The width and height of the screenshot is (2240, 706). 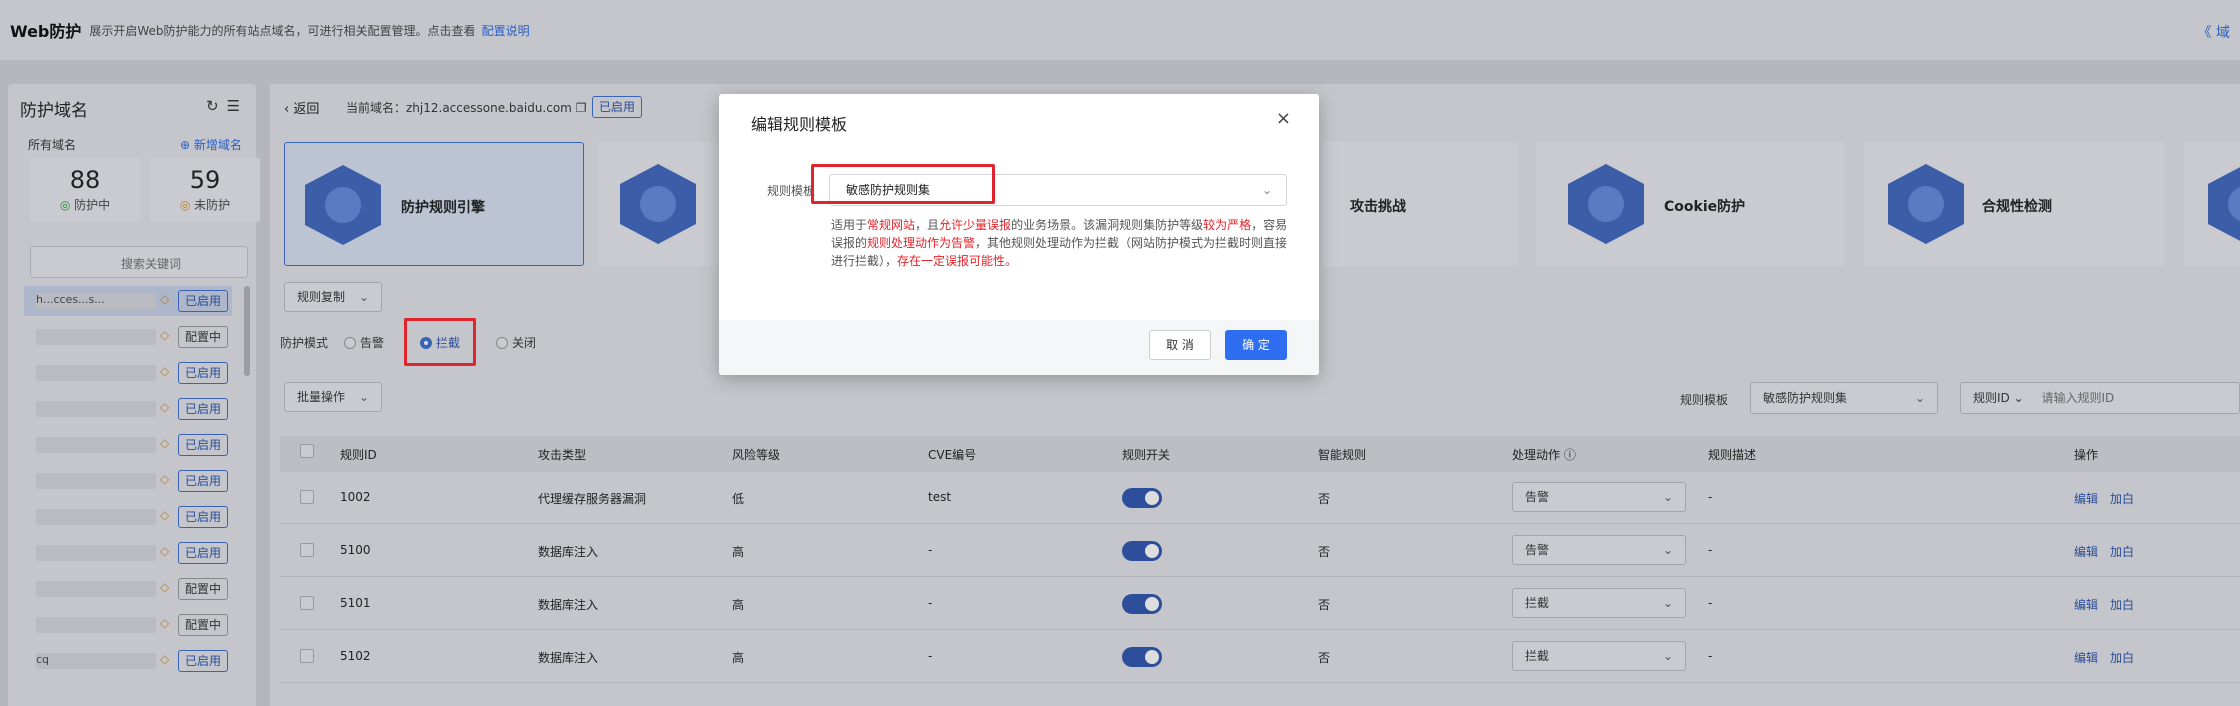 I want to click on card-compliance: 合规性检测, so click(x=2014, y=204).